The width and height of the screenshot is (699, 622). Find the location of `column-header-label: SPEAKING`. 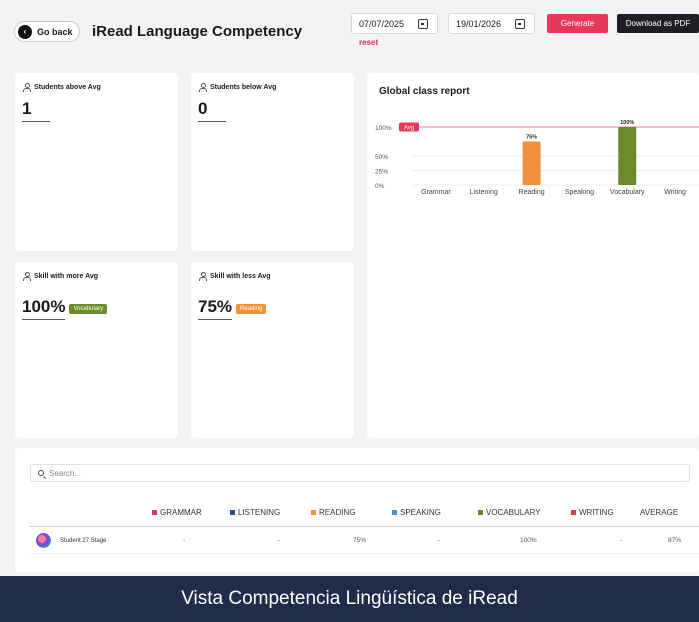

column-header-label: SPEAKING is located at coordinates (420, 512).